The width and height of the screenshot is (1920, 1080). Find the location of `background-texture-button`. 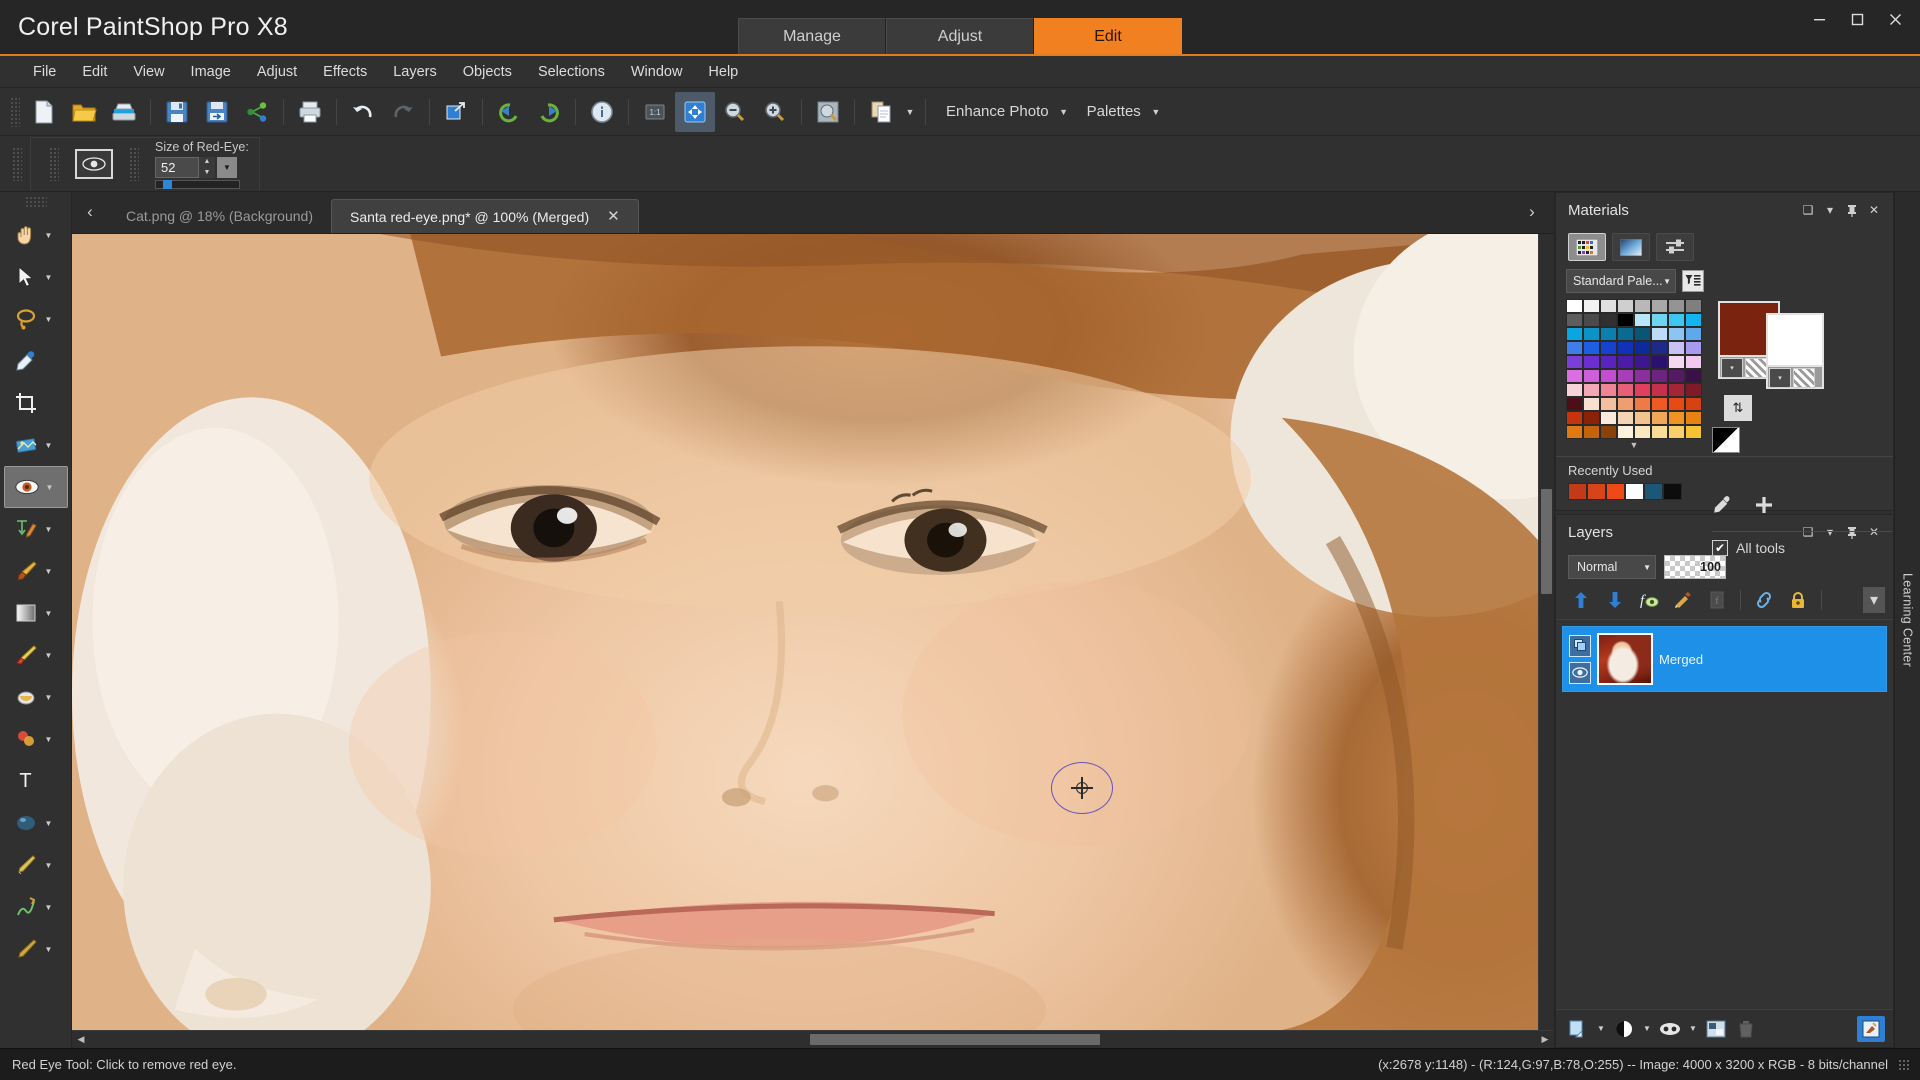

background-texture-button is located at coordinates (1804, 378).